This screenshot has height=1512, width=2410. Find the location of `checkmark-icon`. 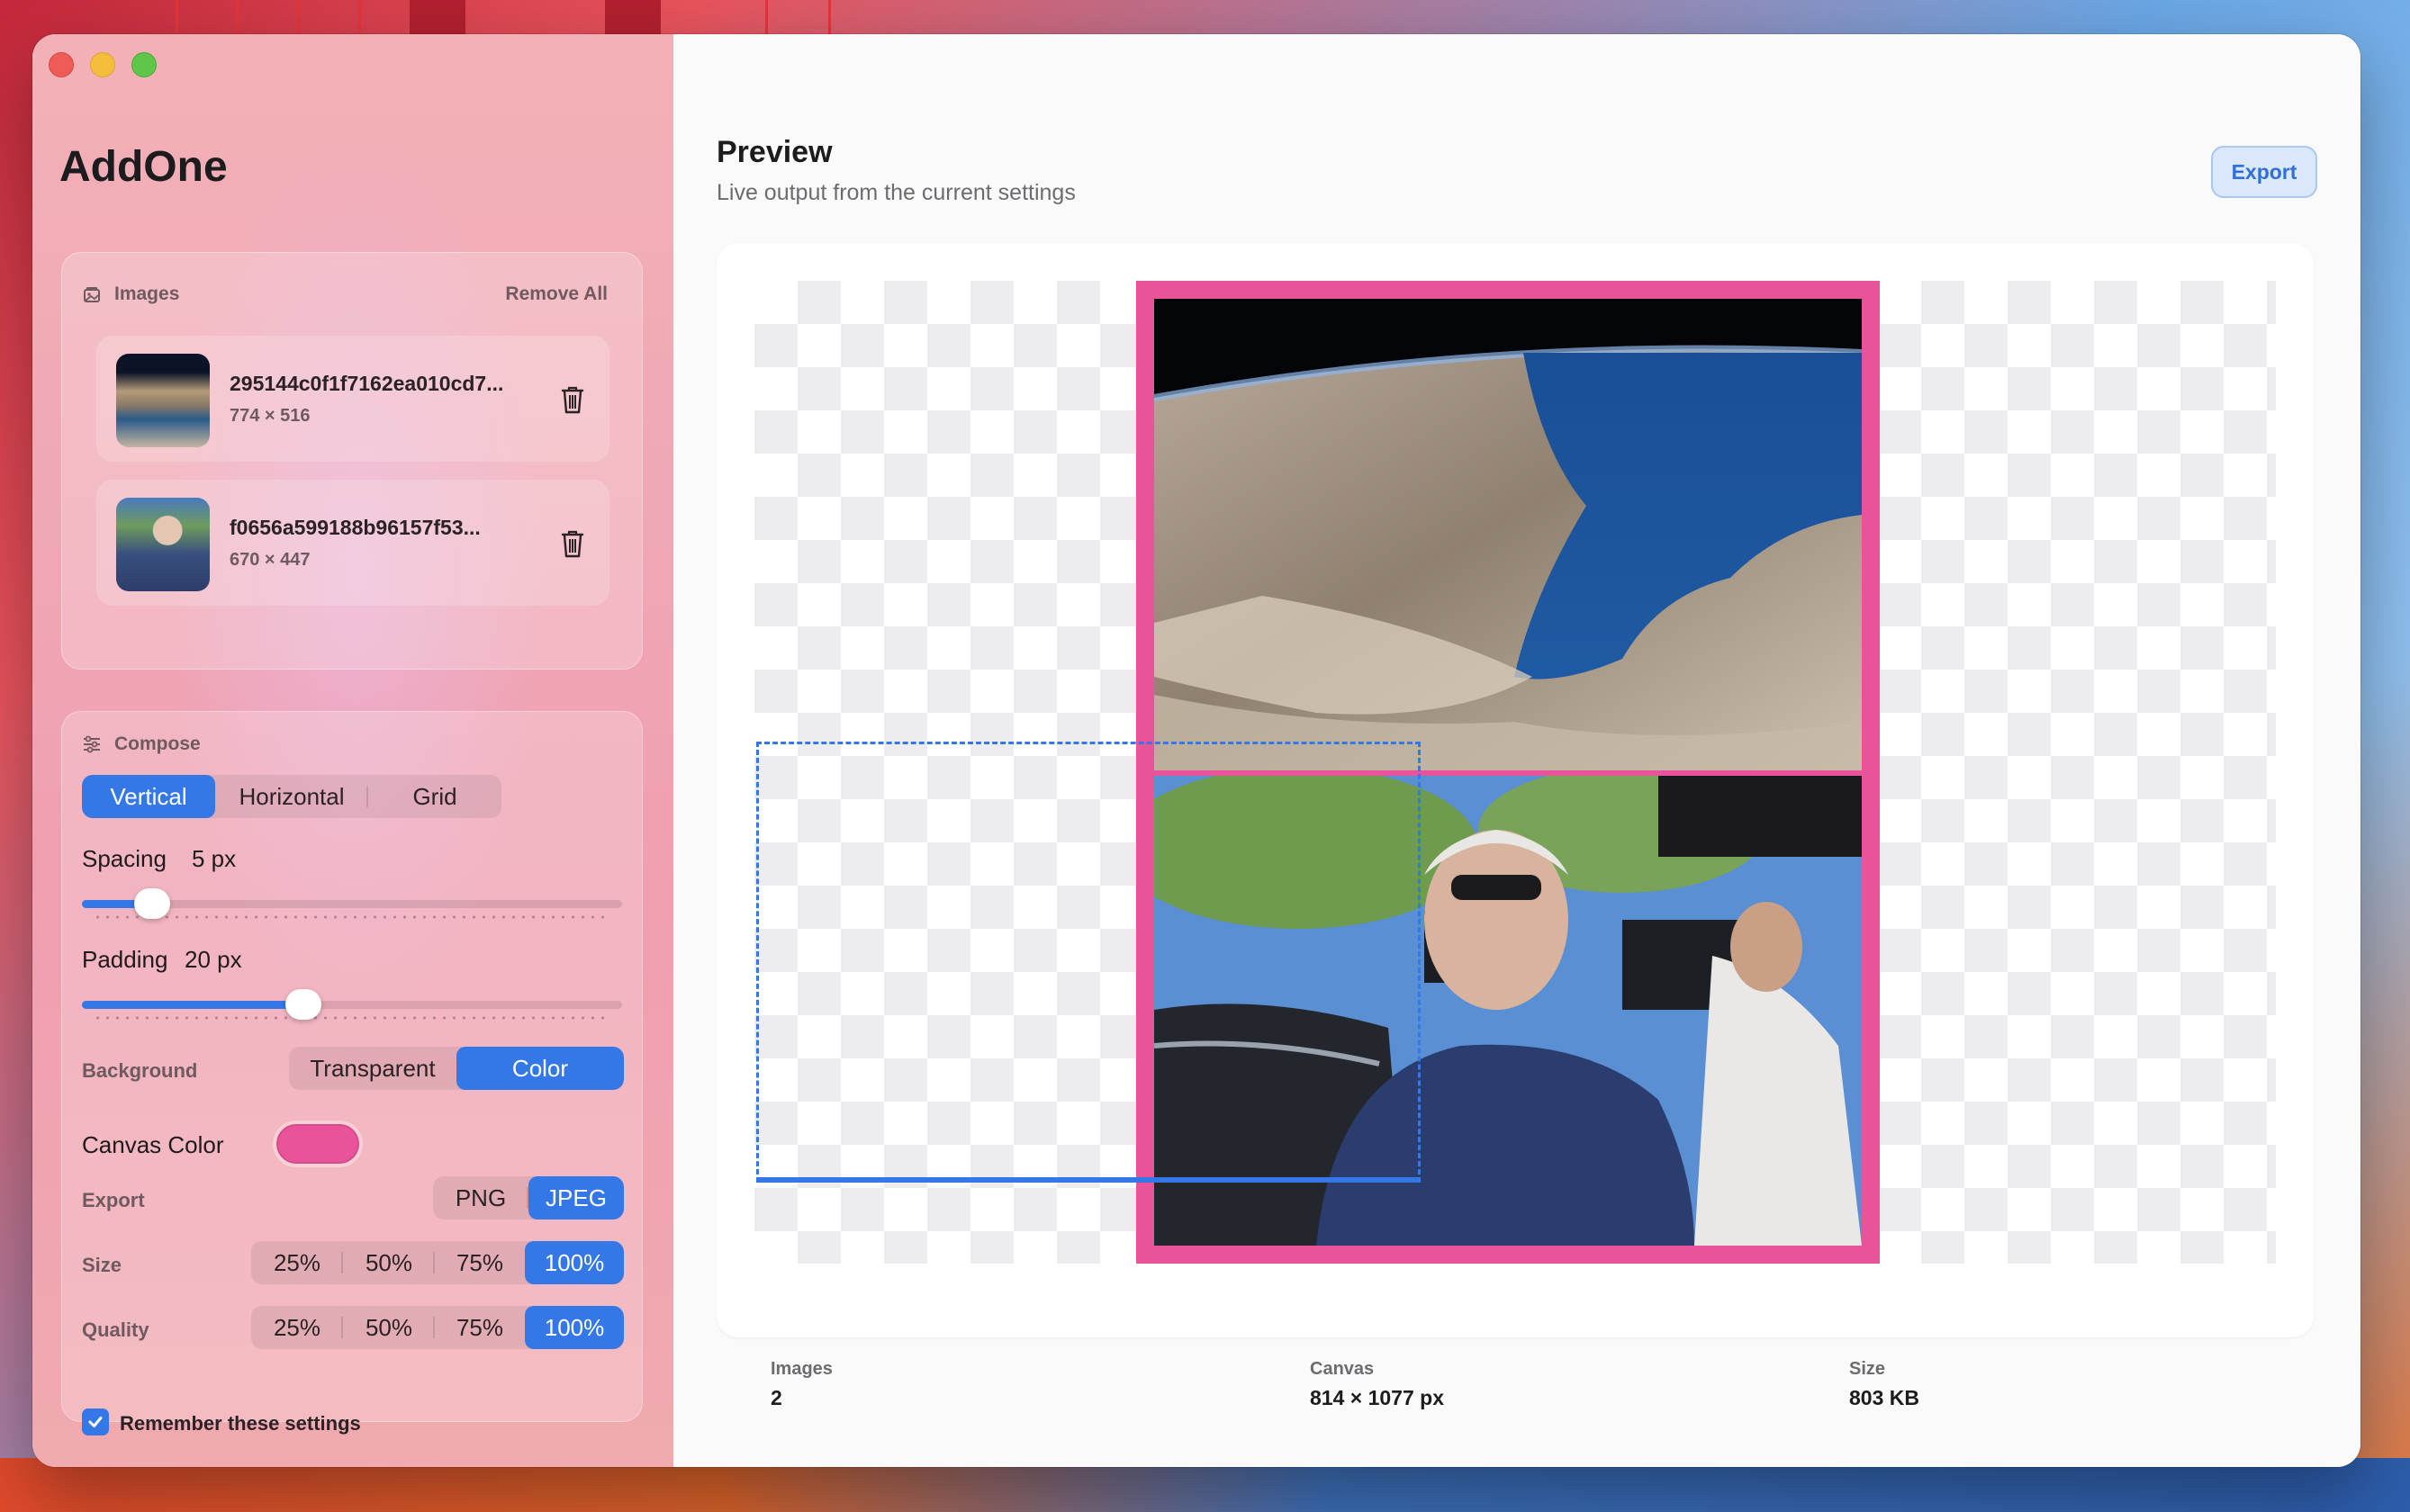

checkmark-icon is located at coordinates (96, 1422).